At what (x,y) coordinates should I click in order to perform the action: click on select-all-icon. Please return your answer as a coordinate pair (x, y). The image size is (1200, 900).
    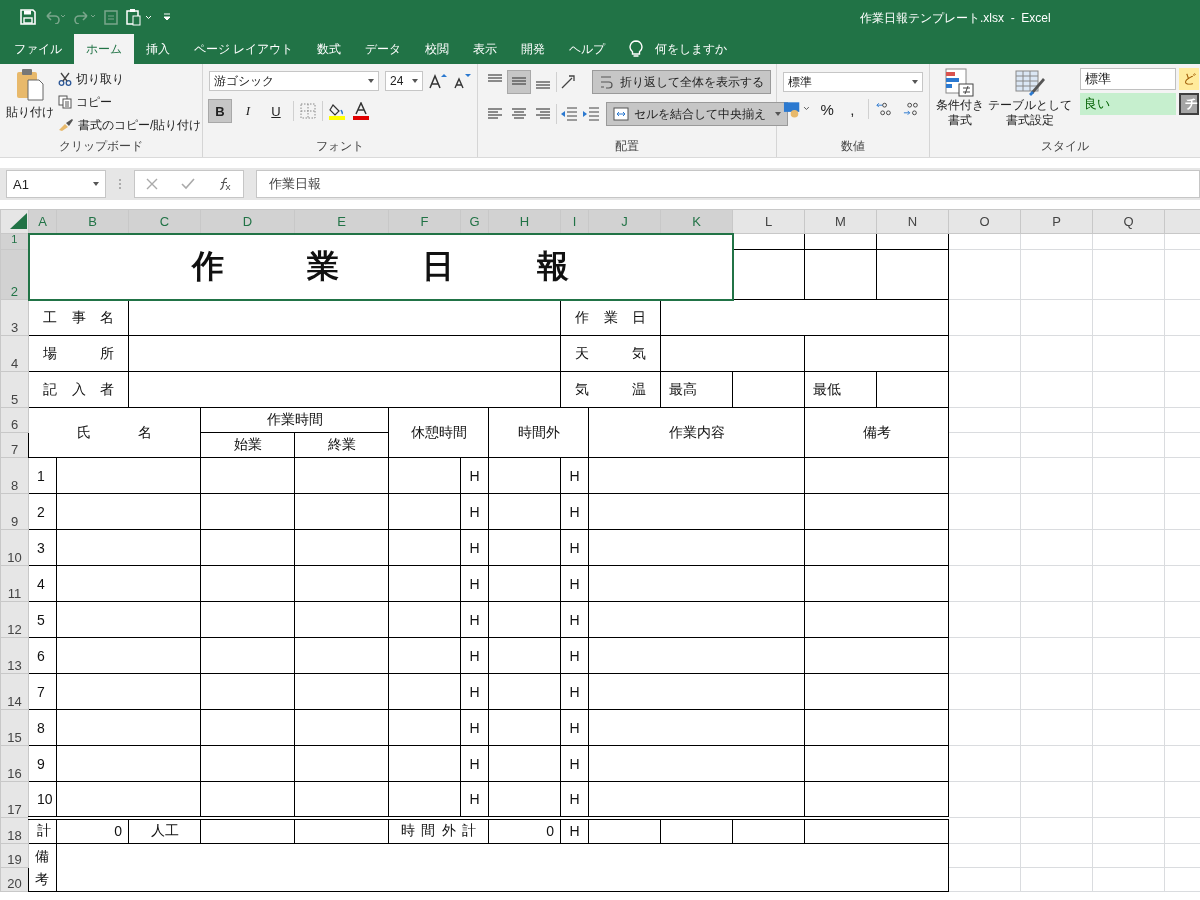
    Looking at the image, I should click on (18, 221).